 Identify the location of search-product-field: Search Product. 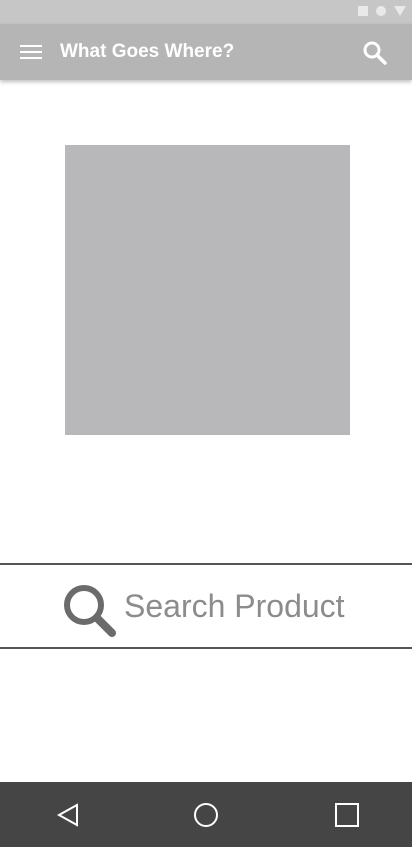
(206, 606).